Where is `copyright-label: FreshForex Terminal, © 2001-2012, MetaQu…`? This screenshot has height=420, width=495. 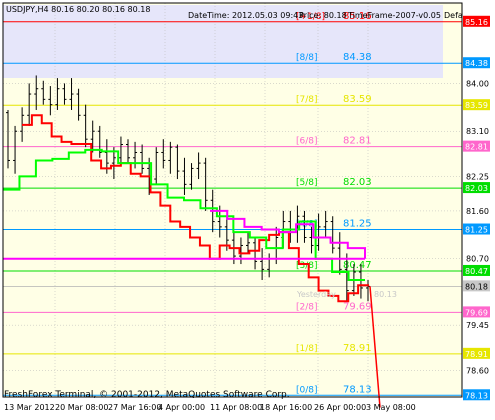 copyright-label: FreshForex Terminal, © 2001-2012, MetaQu… is located at coordinates (147, 395).